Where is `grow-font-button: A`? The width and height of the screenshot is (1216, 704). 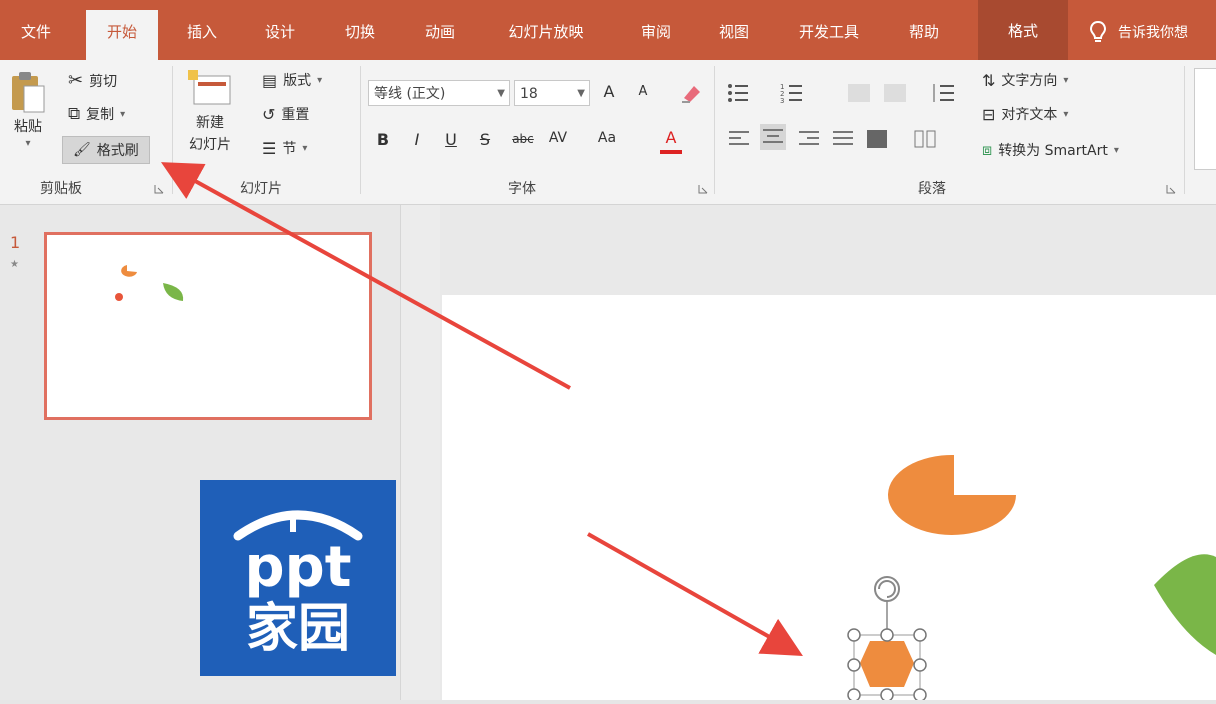 grow-font-button: A is located at coordinates (609, 91).